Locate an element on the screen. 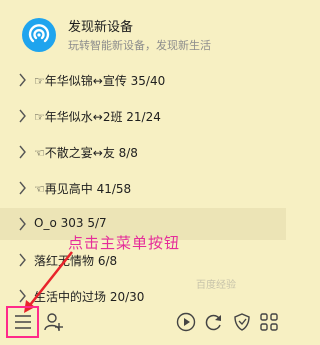 The image size is (320, 345). group-row: ☞年华似锦↔宣传 35/40 is located at coordinates (143, 80).